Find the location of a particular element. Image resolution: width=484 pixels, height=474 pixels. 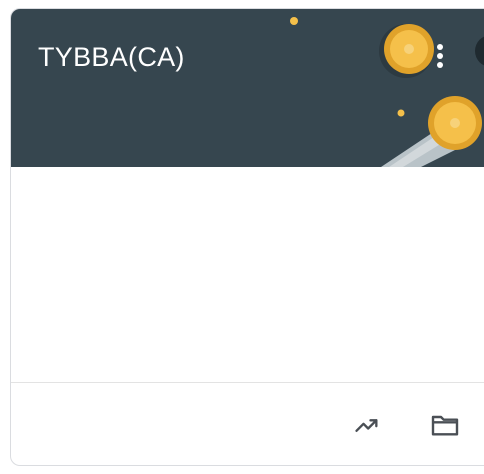

class-title-link: TYBBA(CA) is located at coordinates (111, 57).